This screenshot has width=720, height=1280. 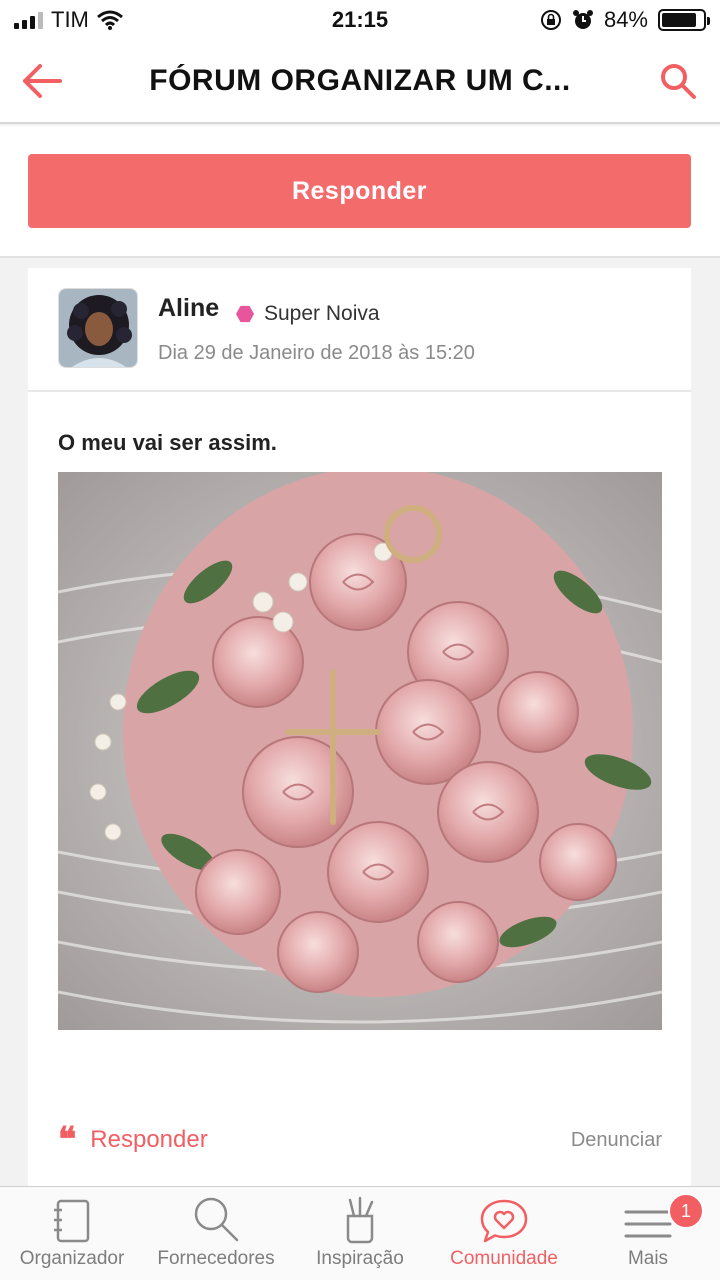 What do you see at coordinates (28, 20) in the screenshot?
I see `signal-icon` at bounding box center [28, 20].